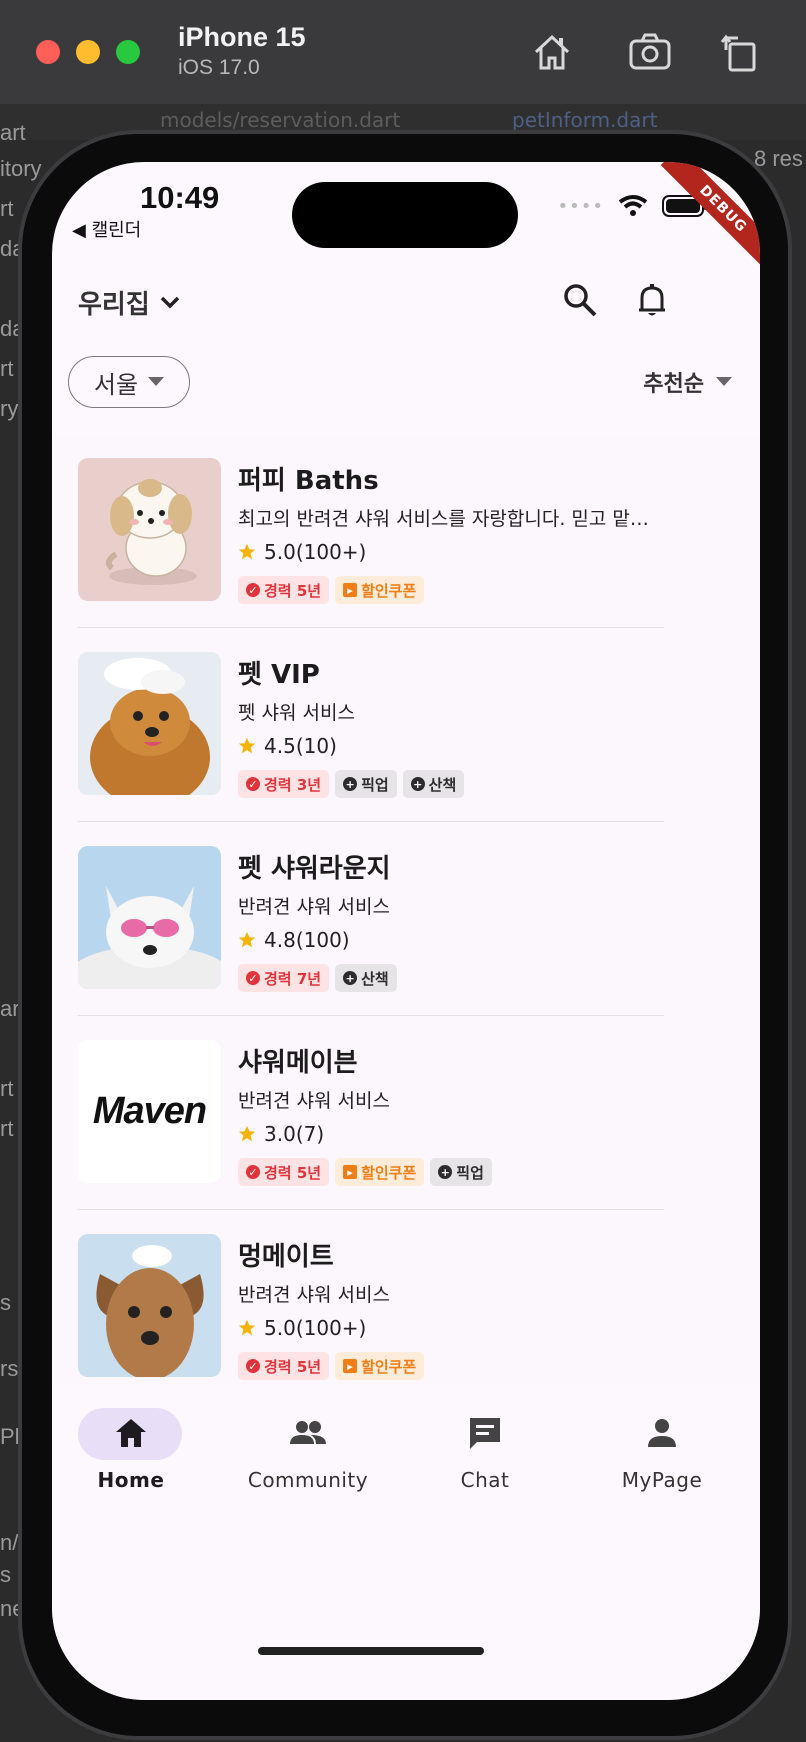 The image size is (806, 1742). What do you see at coordinates (331, 1328) in the screenshot?
I see `review-count: (100+)` at bounding box center [331, 1328].